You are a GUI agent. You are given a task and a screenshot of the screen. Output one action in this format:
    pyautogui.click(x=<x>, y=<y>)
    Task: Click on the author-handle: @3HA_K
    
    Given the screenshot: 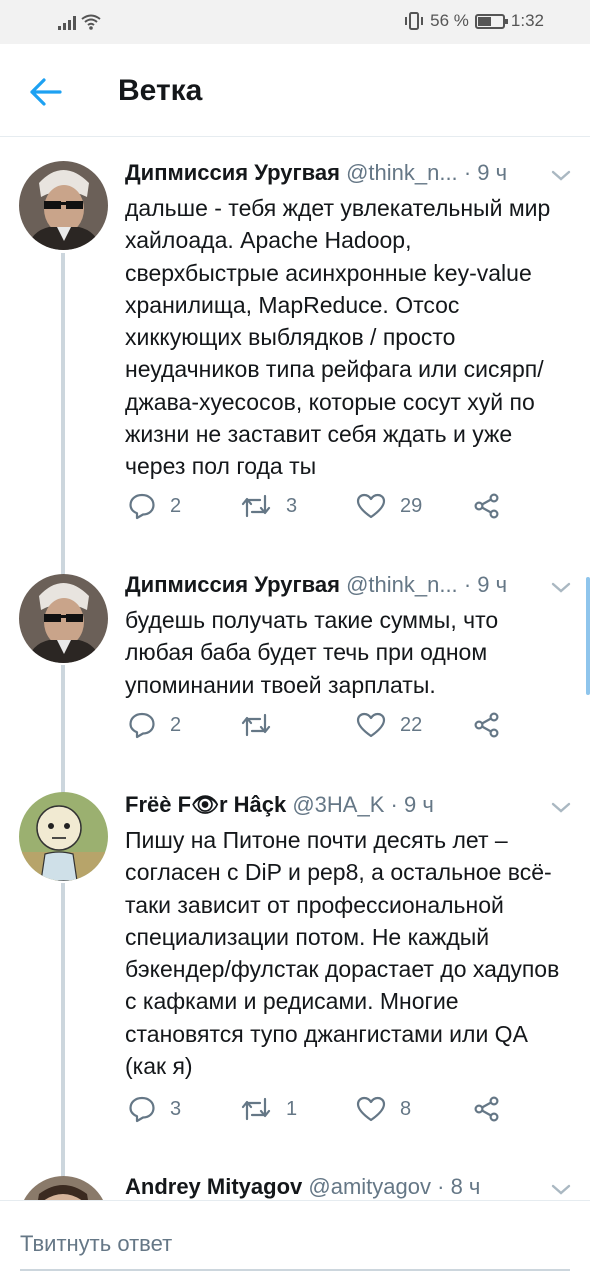 What is the action you would take?
    pyautogui.click(x=338, y=804)
    